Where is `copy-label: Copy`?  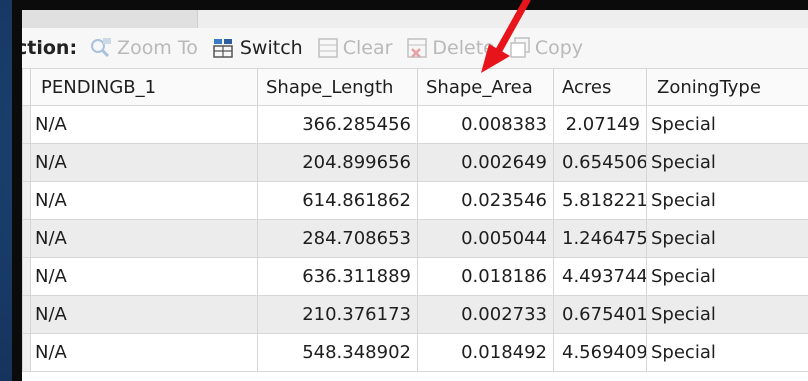 copy-label: Copy is located at coordinates (559, 48).